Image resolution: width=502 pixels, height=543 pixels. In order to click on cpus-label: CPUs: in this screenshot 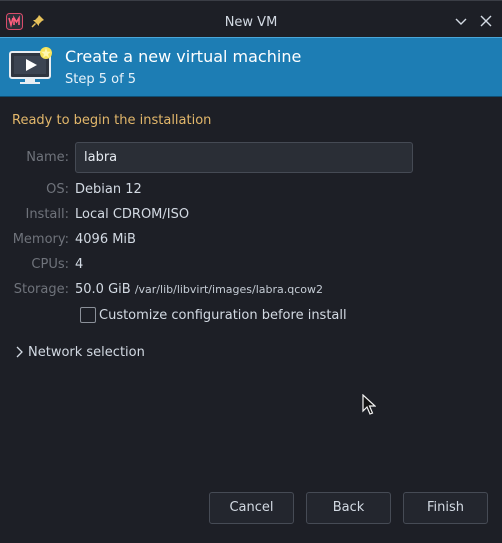, I will do `click(50, 264)`.